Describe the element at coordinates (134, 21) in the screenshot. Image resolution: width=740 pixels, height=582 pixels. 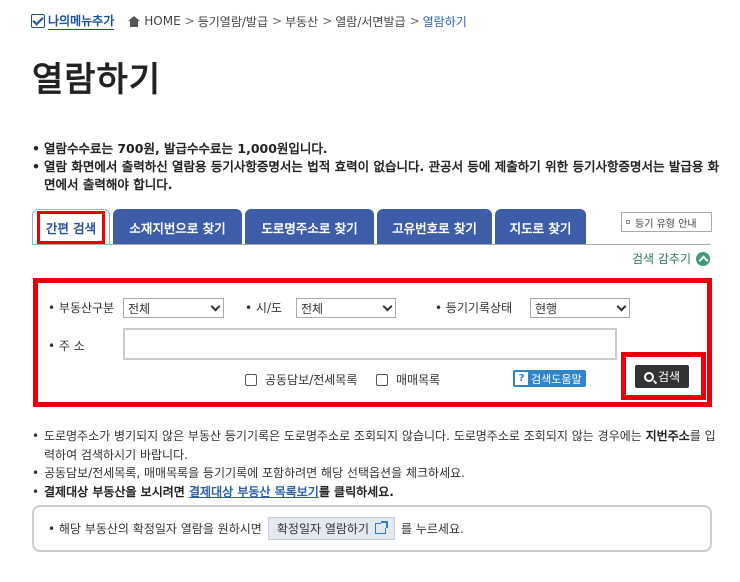
I see `home-icon` at that location.